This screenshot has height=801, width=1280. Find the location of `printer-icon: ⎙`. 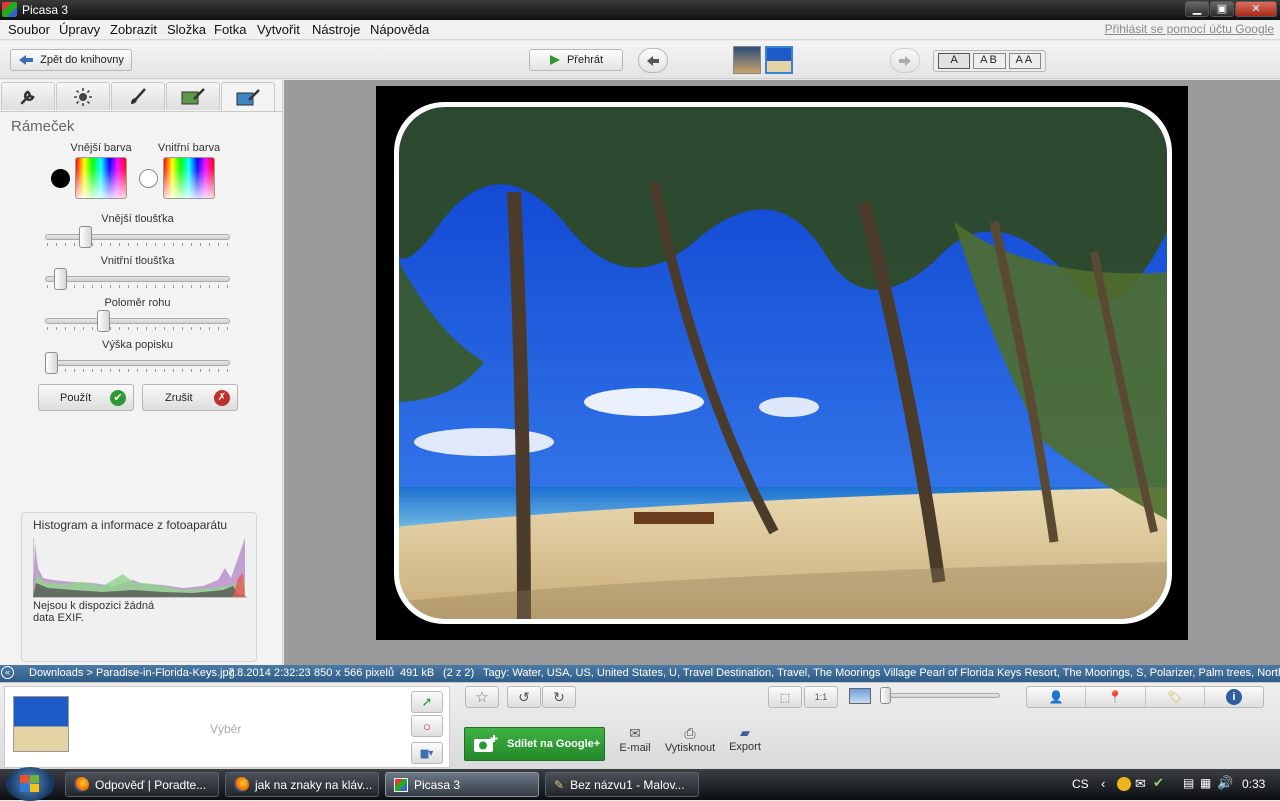

printer-icon: ⎙ is located at coordinates (690, 733).